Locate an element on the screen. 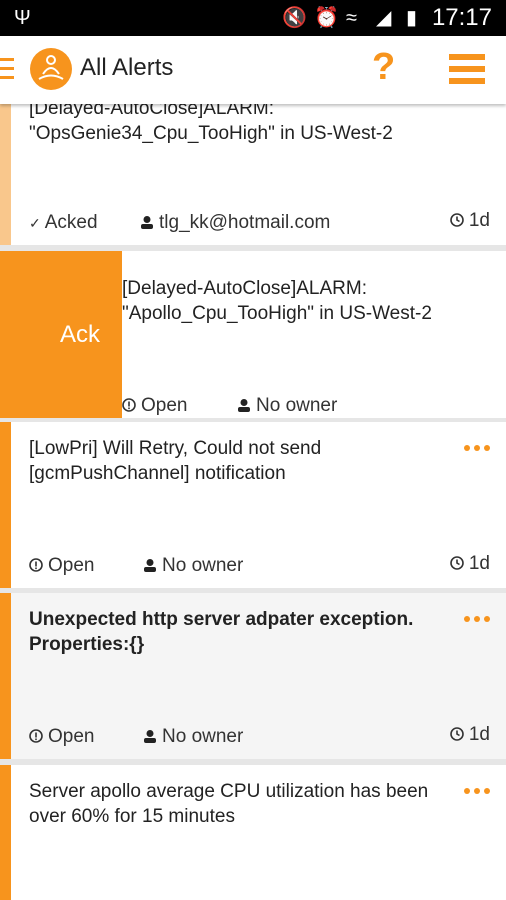  alarm-icon: ⏰ is located at coordinates (326, 18).